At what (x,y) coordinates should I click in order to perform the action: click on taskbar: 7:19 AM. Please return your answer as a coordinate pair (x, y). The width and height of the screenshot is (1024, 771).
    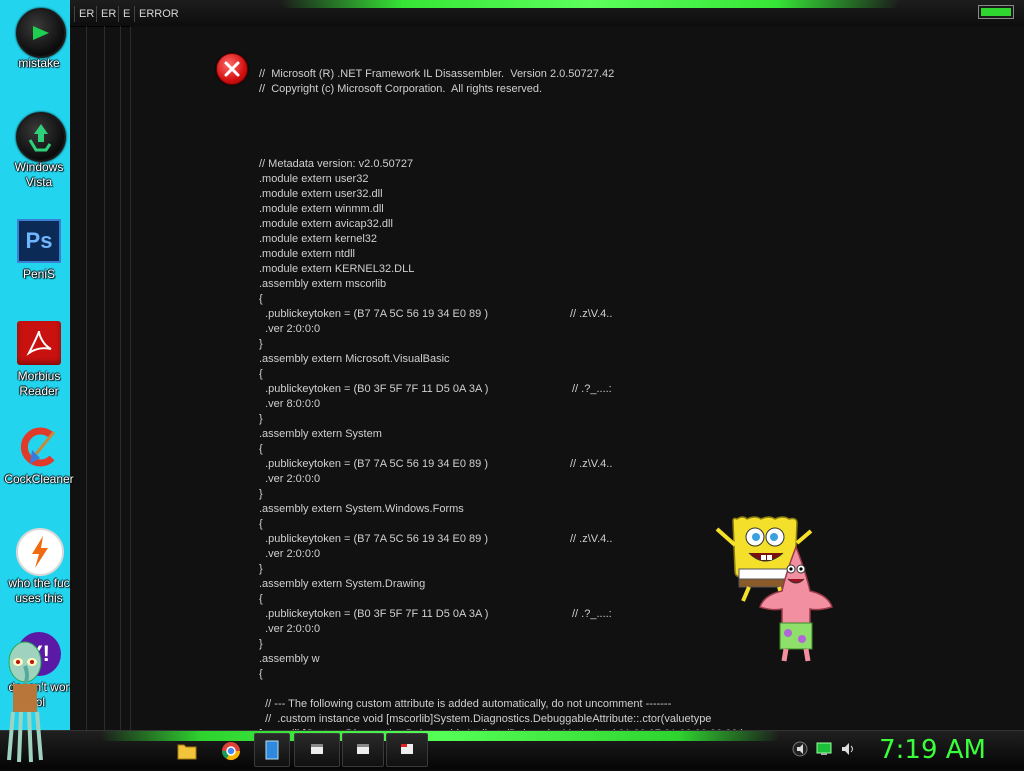
    Looking at the image, I should click on (512, 749).